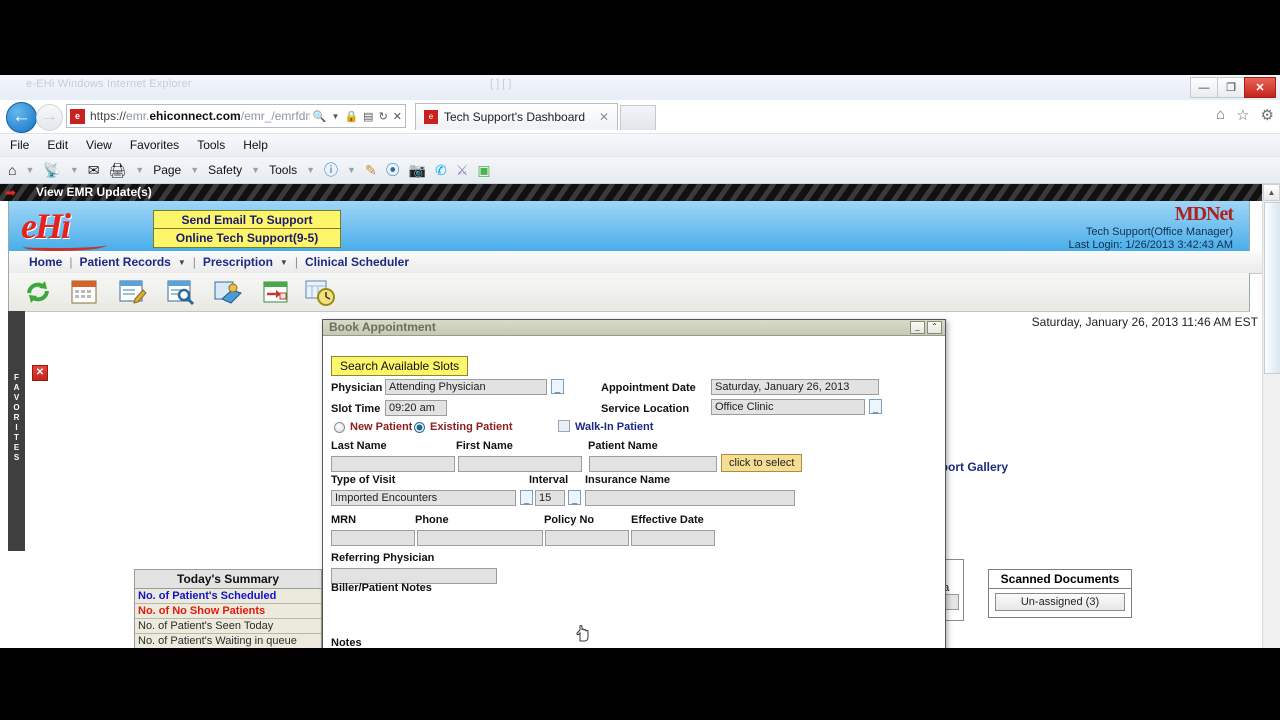  I want to click on nav-item-prescription: Prescription, so click(238, 262).